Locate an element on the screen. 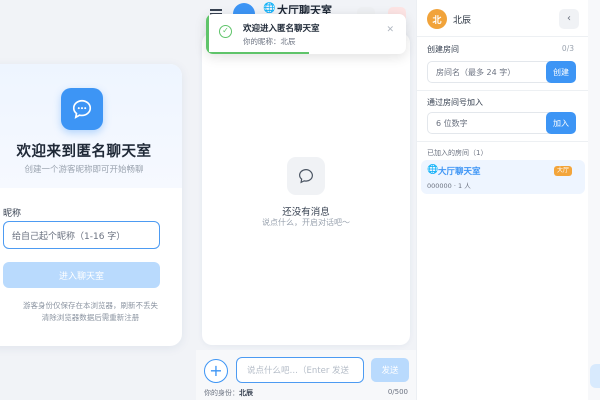  toast-accent-bar is located at coordinates (207, 34).